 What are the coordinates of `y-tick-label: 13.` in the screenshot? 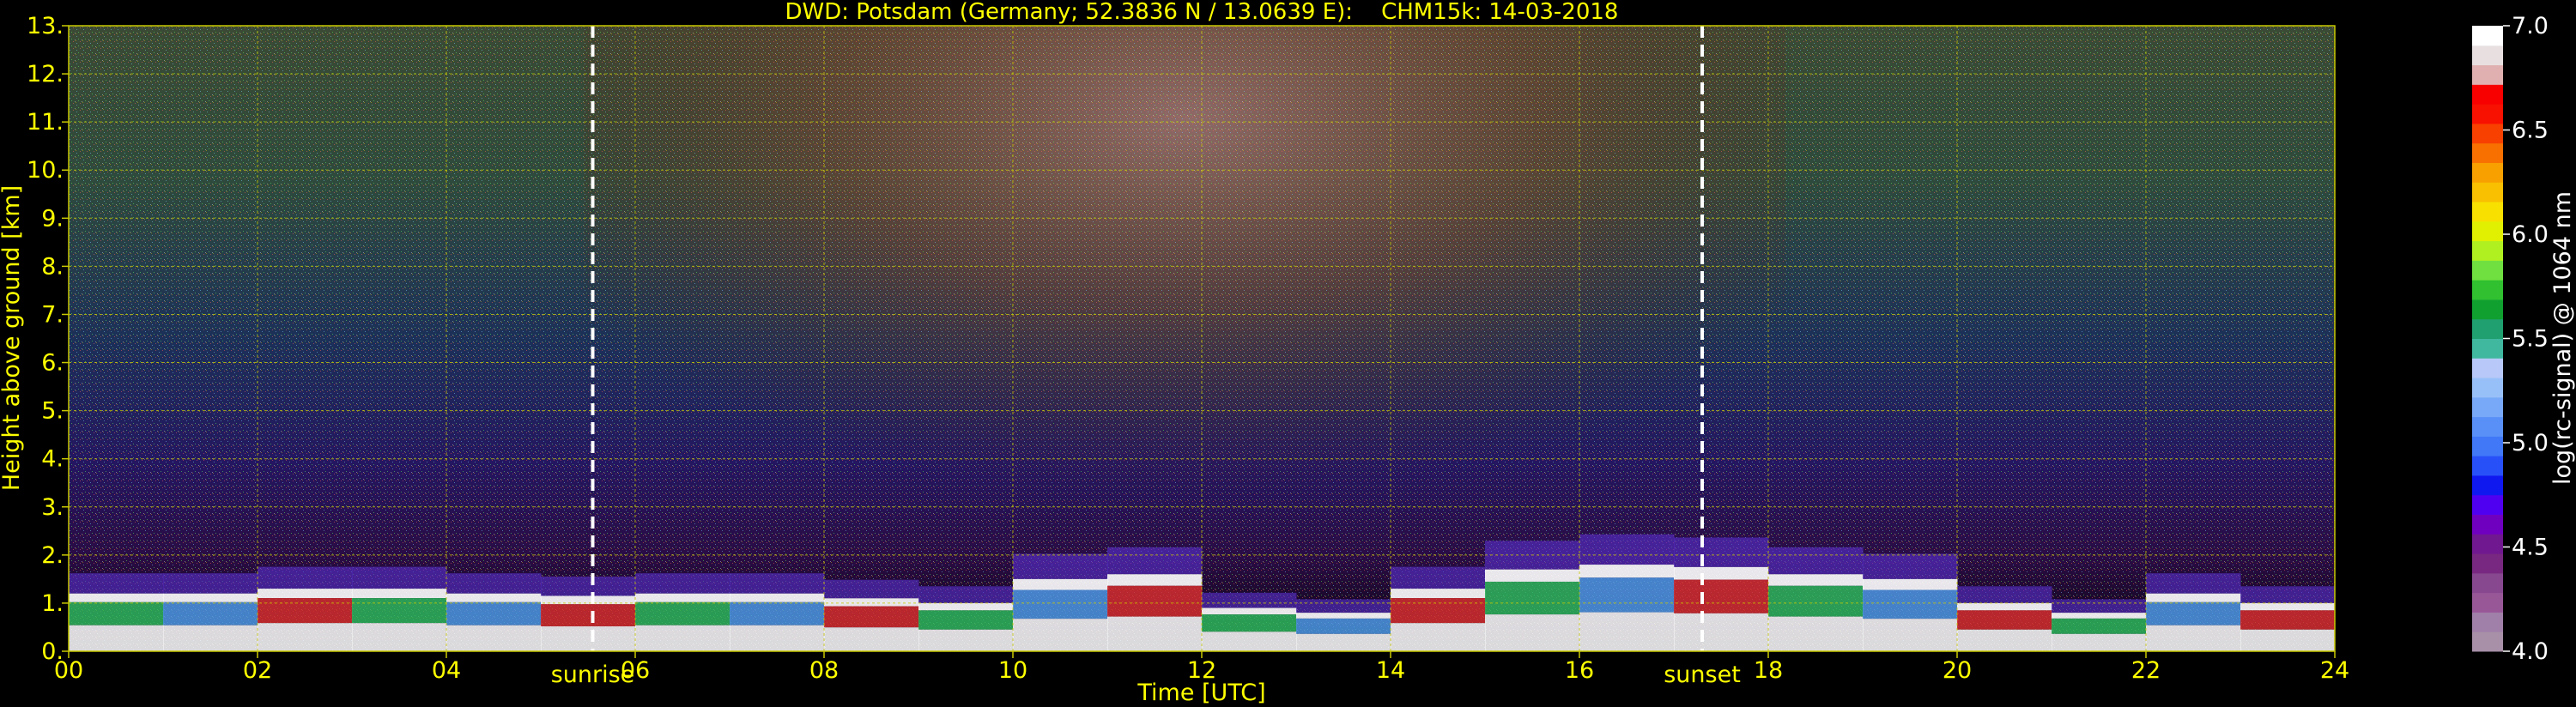 It's located at (45, 26).